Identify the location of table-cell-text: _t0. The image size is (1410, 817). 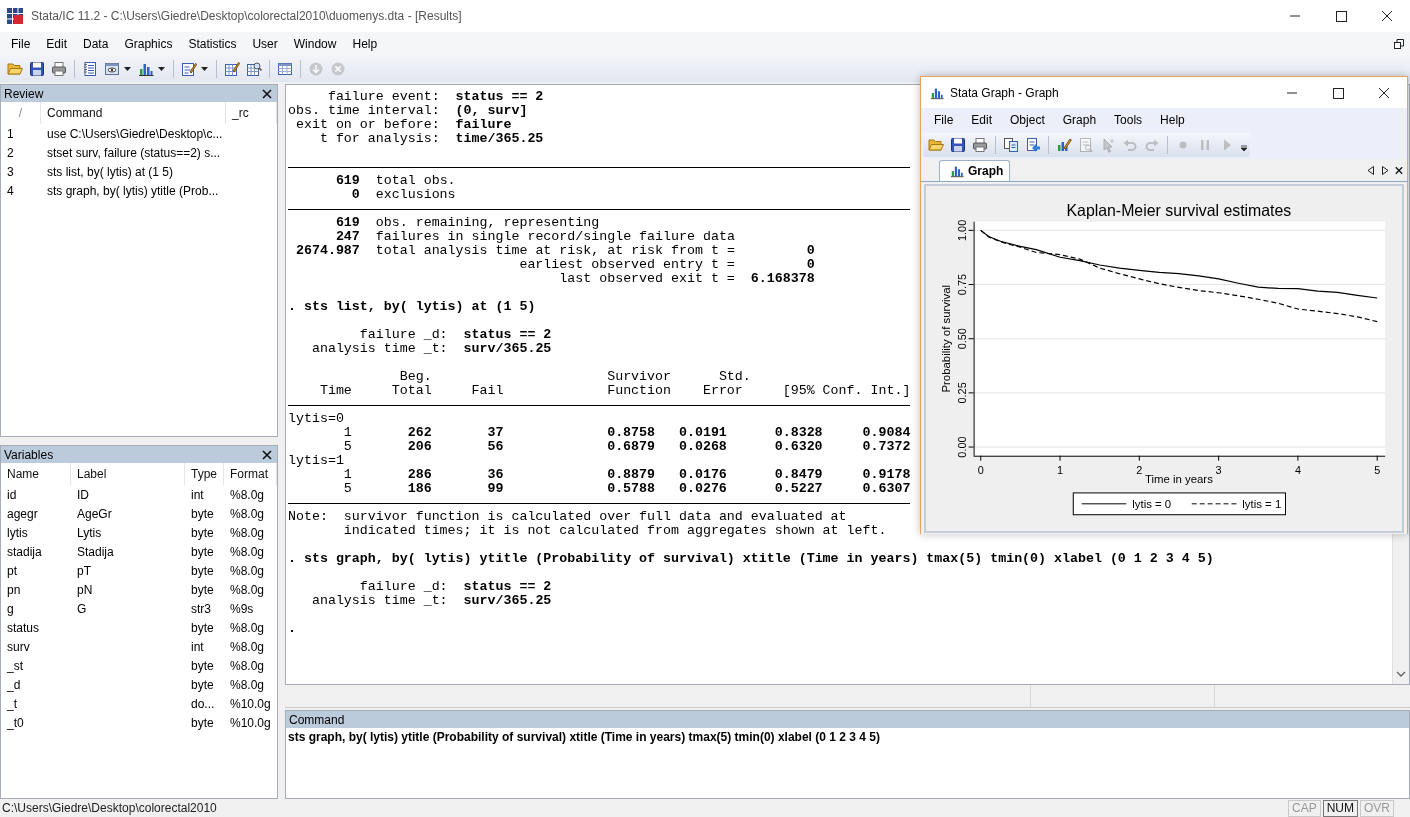
(15, 723).